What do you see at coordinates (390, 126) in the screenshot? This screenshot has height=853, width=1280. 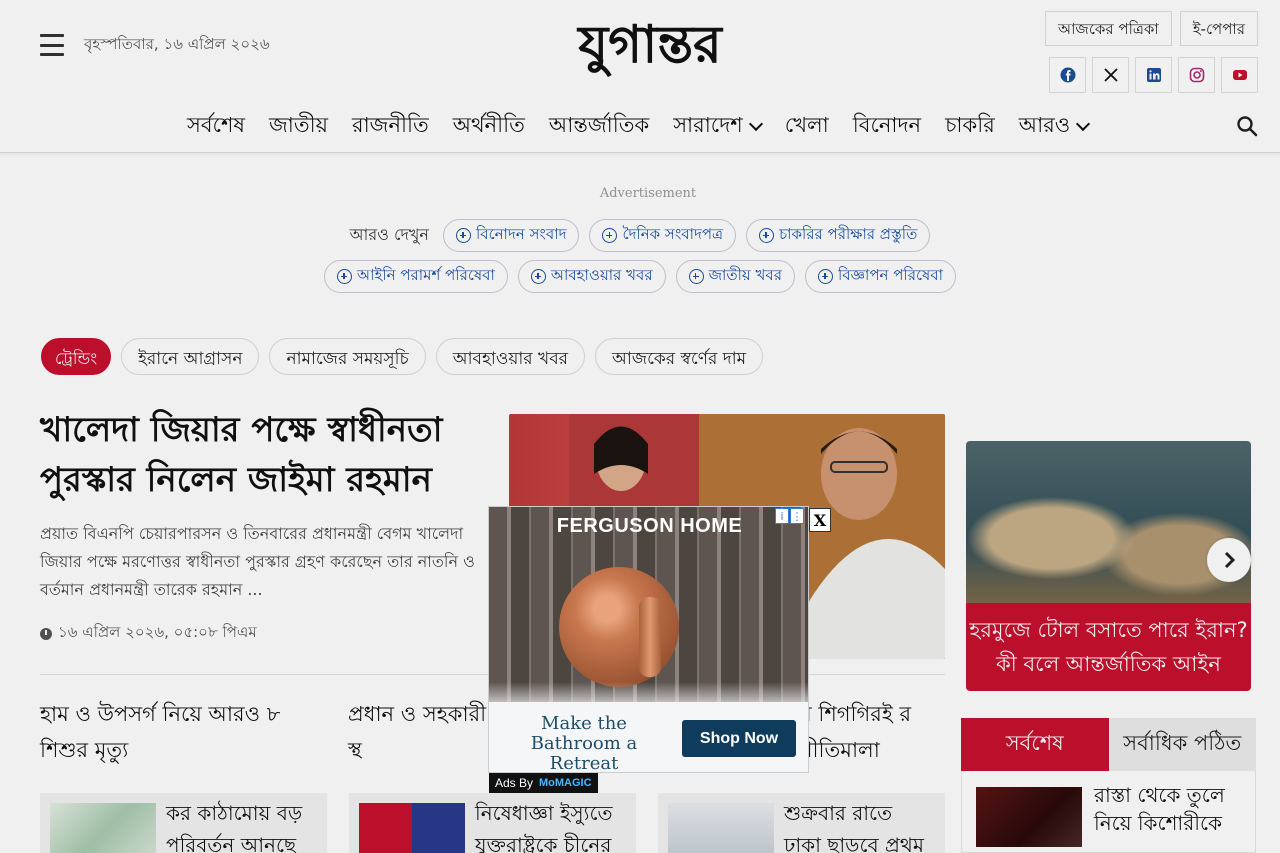 I see `nav-politics: রাজনীতি` at bounding box center [390, 126].